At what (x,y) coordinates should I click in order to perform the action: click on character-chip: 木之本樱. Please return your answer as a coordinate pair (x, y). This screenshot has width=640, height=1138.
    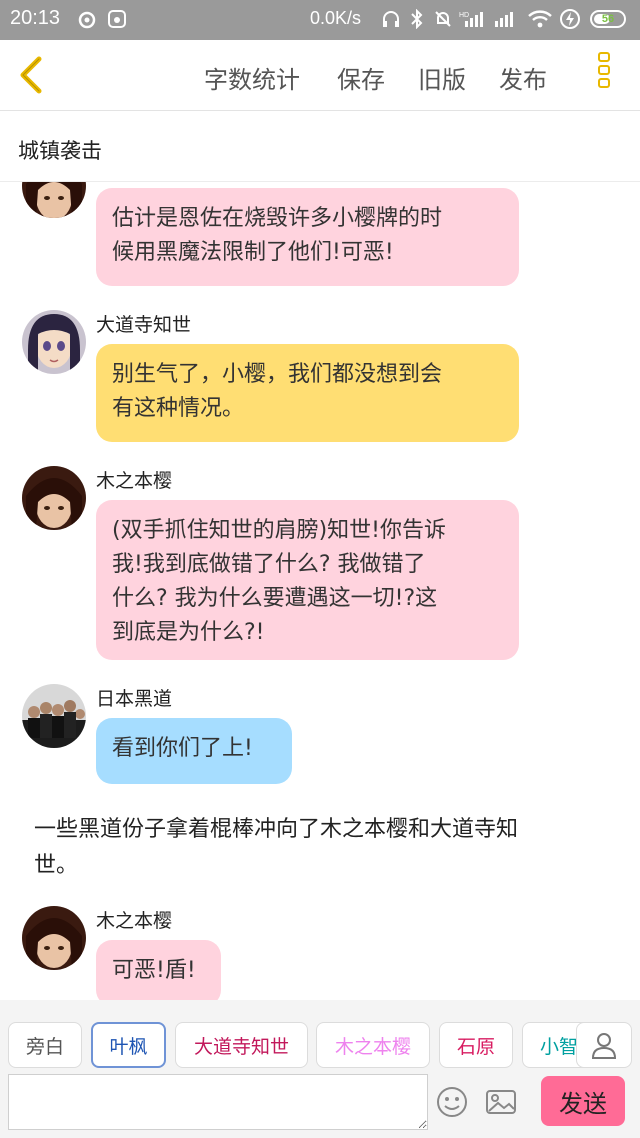
    Looking at the image, I should click on (373, 1045).